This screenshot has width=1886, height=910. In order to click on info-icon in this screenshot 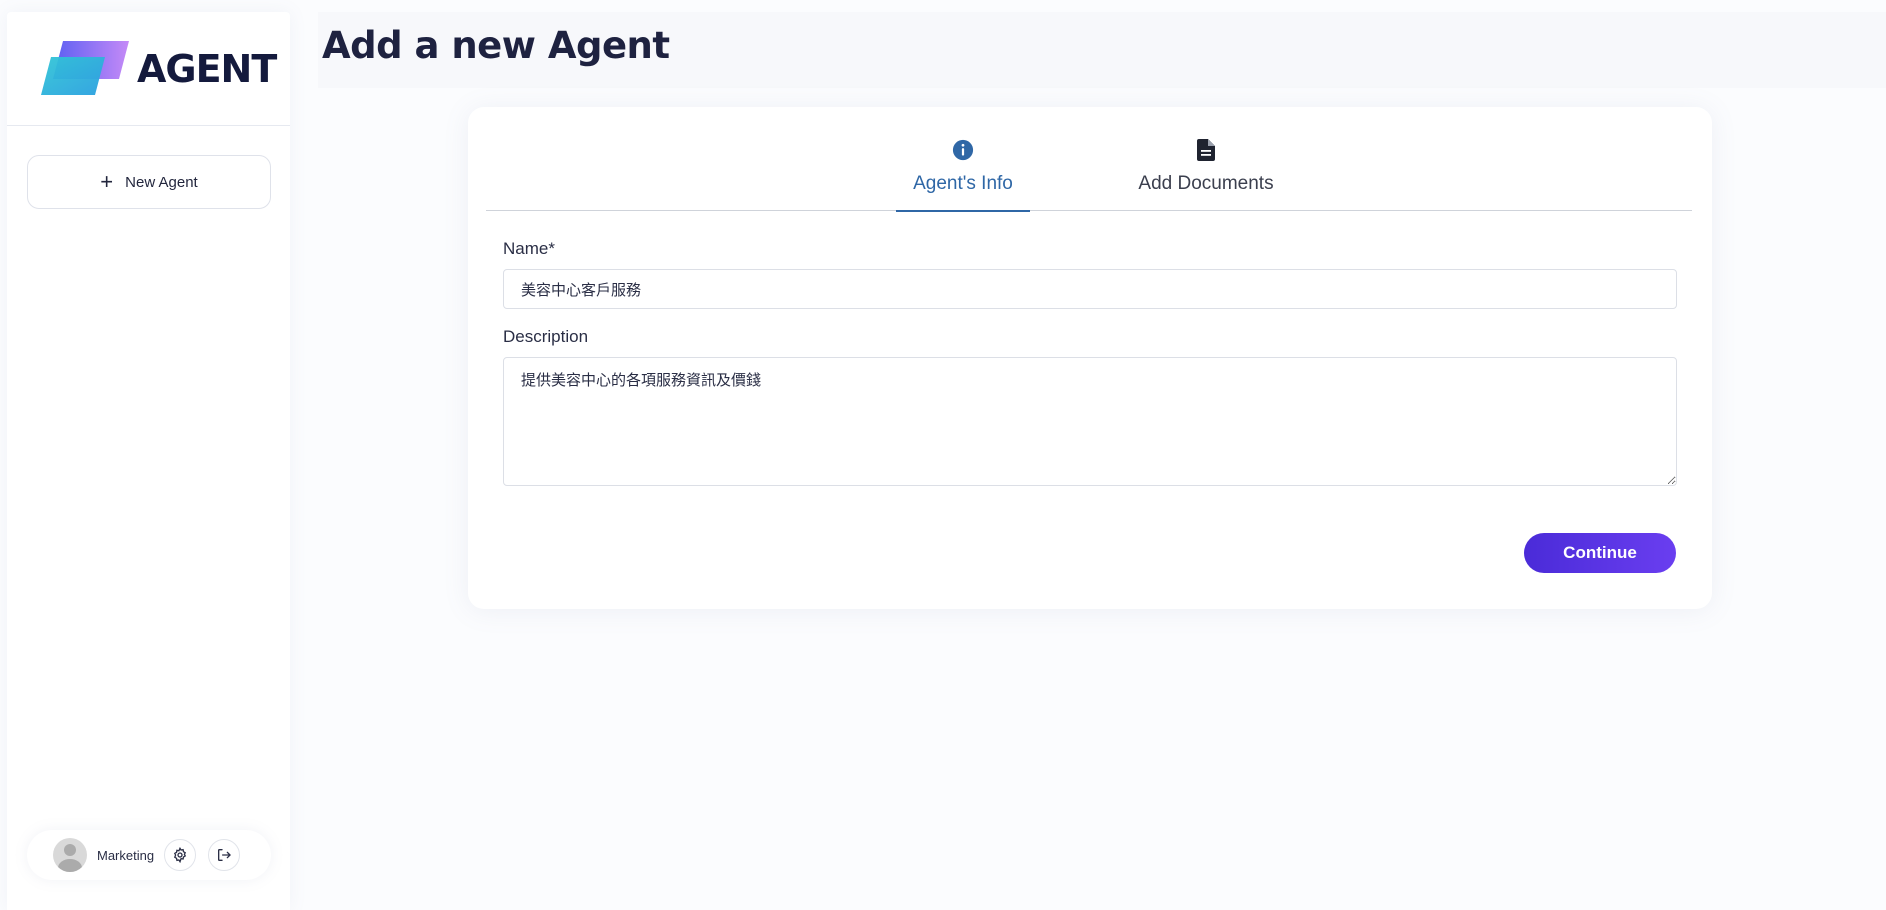, I will do `click(963, 151)`.